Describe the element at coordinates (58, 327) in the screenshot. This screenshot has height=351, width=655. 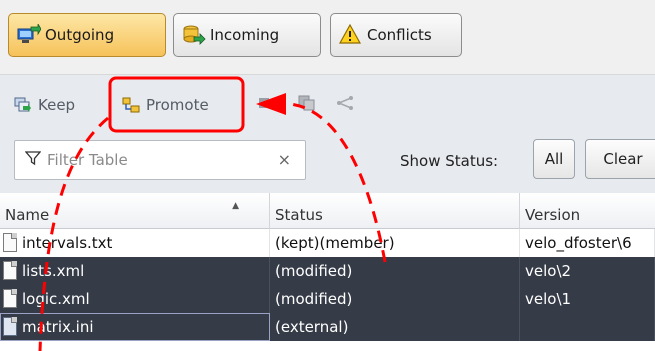
I see `file-name: matrix.ini` at that location.